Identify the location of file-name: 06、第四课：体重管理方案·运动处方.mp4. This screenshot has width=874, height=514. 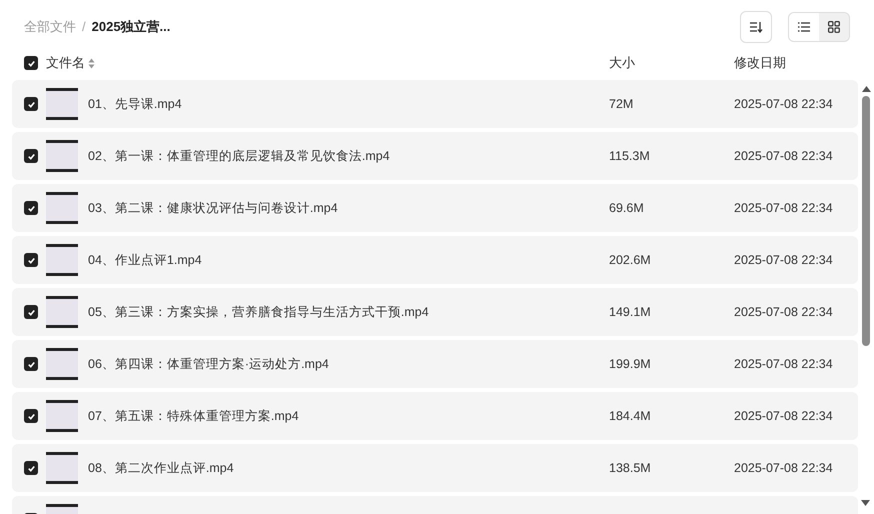
(348, 364).